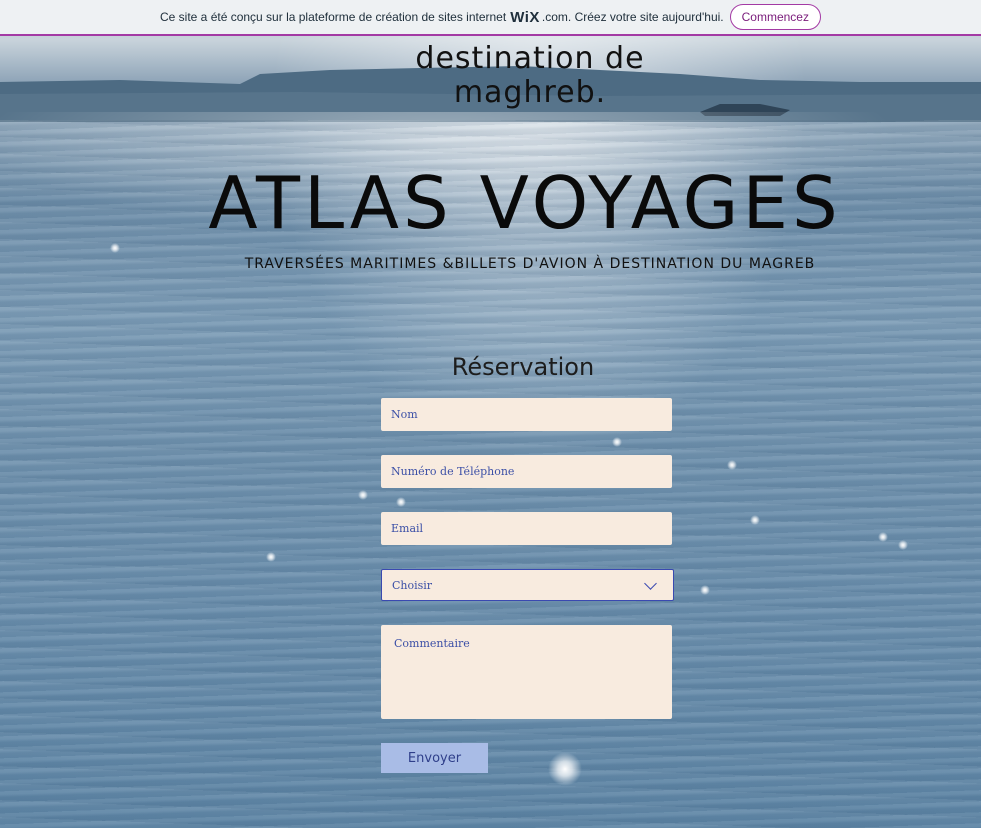 The image size is (981, 828). Describe the element at coordinates (526, 414) in the screenshot. I see `name-field: Nom` at that location.